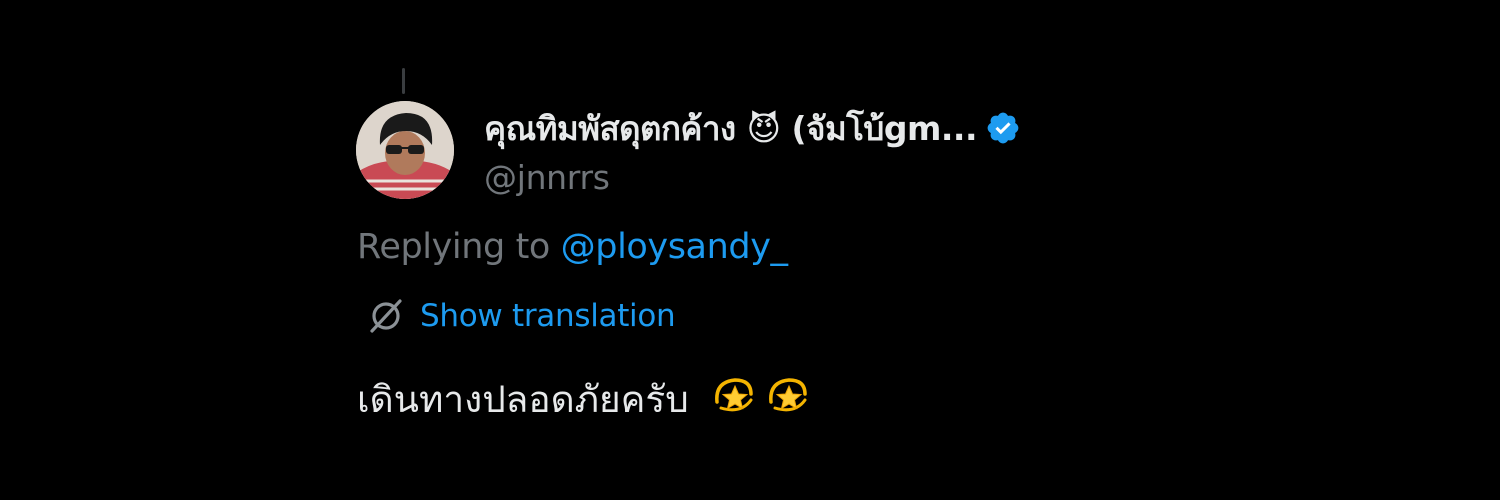 The height and width of the screenshot is (500, 1500). I want to click on author-handle: @jnnrrs, so click(844, 177).